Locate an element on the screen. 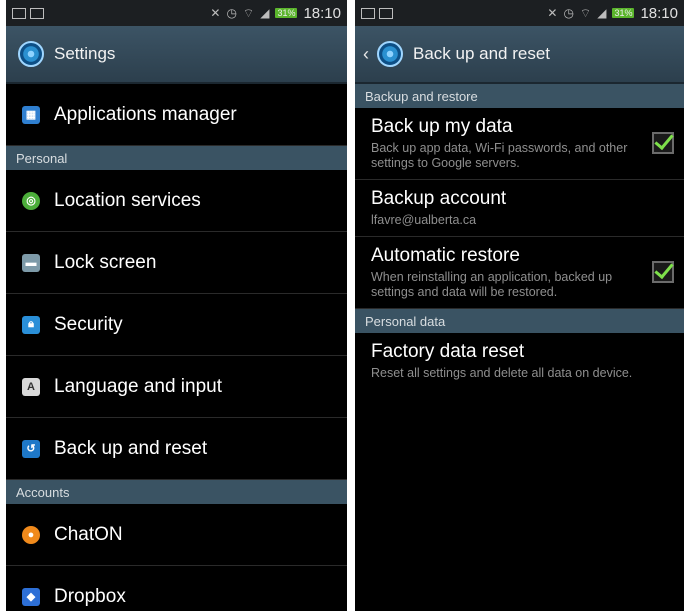 This screenshot has height=611, width=684. account-email: lfavre@ualberta.ca is located at coordinates (424, 220).